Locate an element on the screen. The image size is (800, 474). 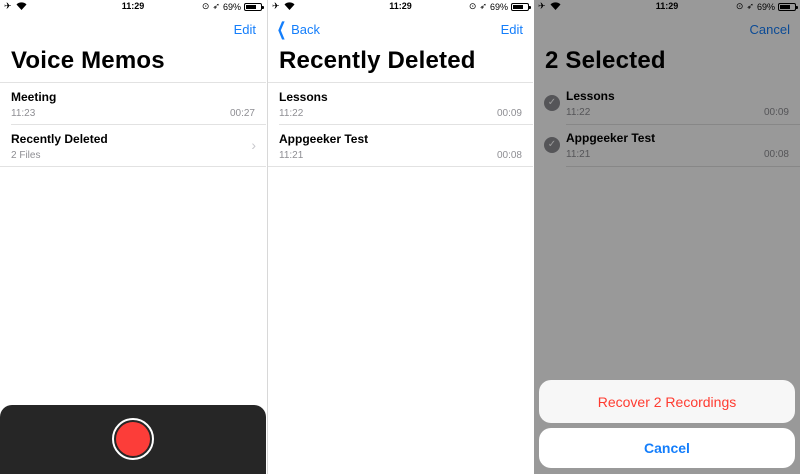
record-panel is located at coordinates (133, 439).